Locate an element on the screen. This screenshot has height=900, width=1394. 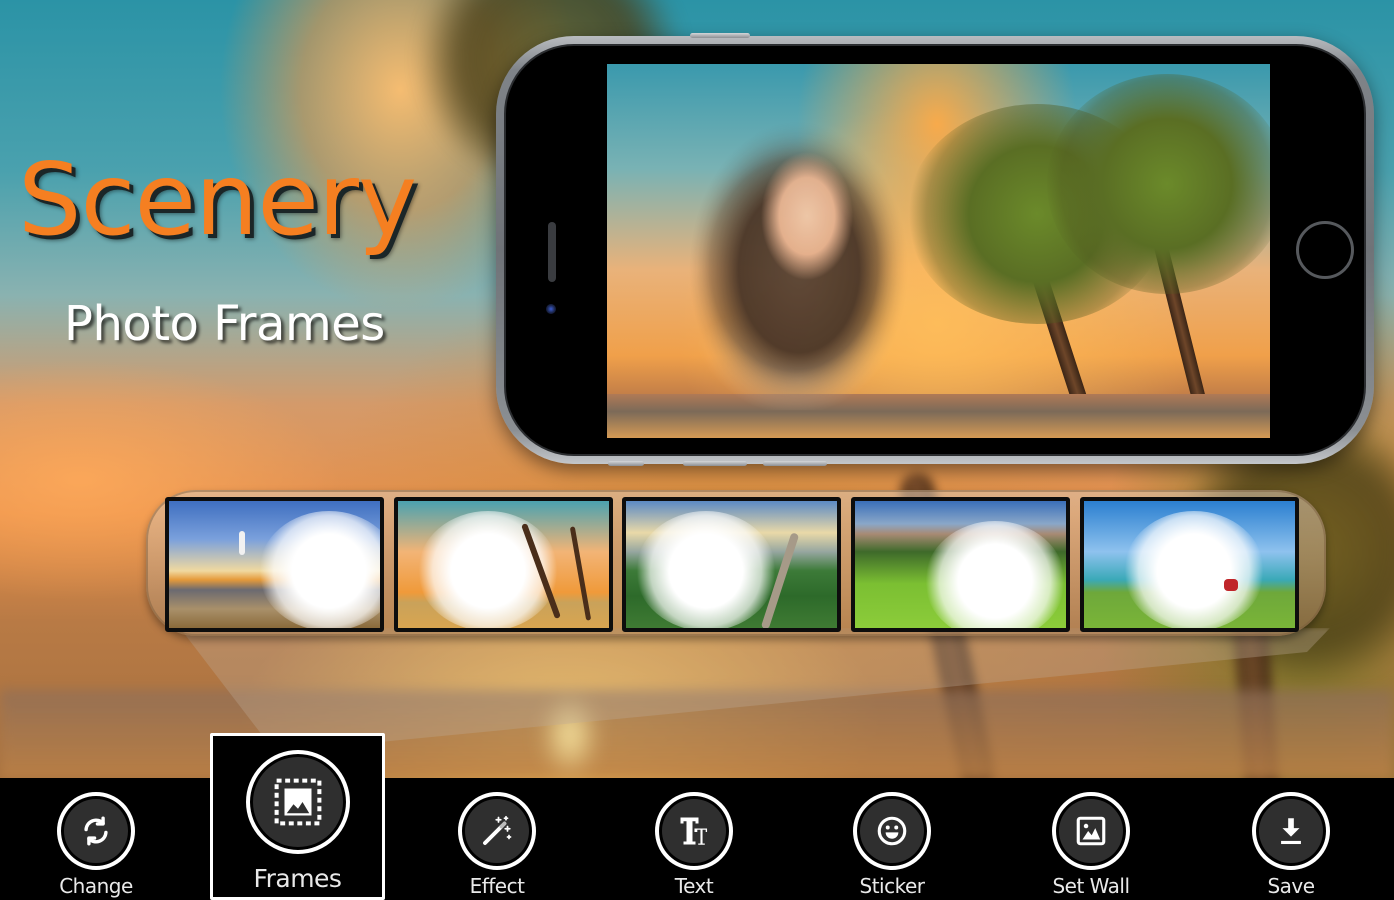
frame-thumbnail-alpine-meadow is located at coordinates (960, 564).